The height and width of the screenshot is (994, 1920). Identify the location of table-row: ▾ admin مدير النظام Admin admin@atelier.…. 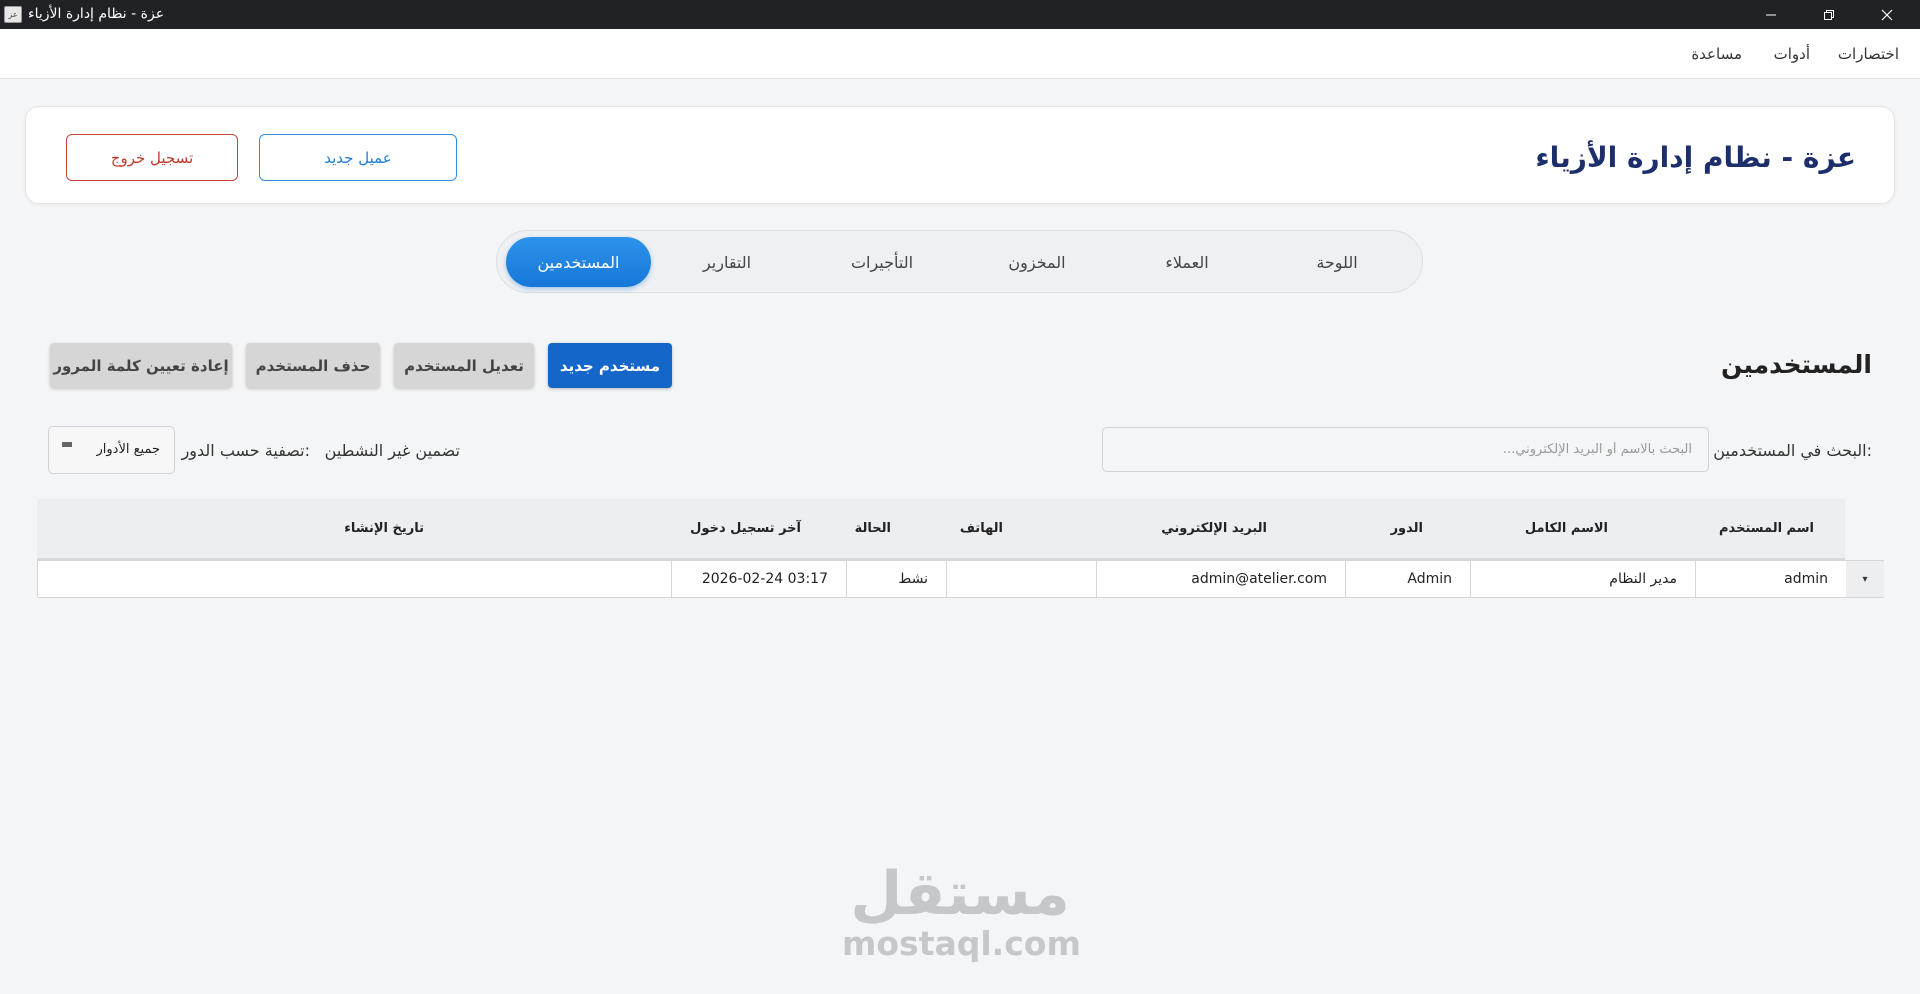
(960, 579).